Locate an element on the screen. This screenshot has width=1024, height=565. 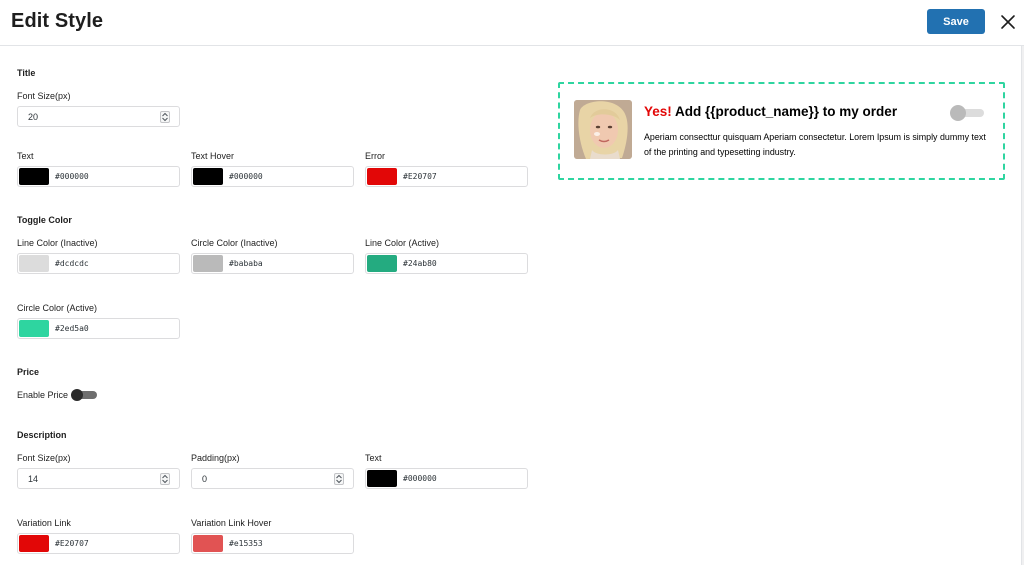
enable-price-toggle is located at coordinates (84, 395).